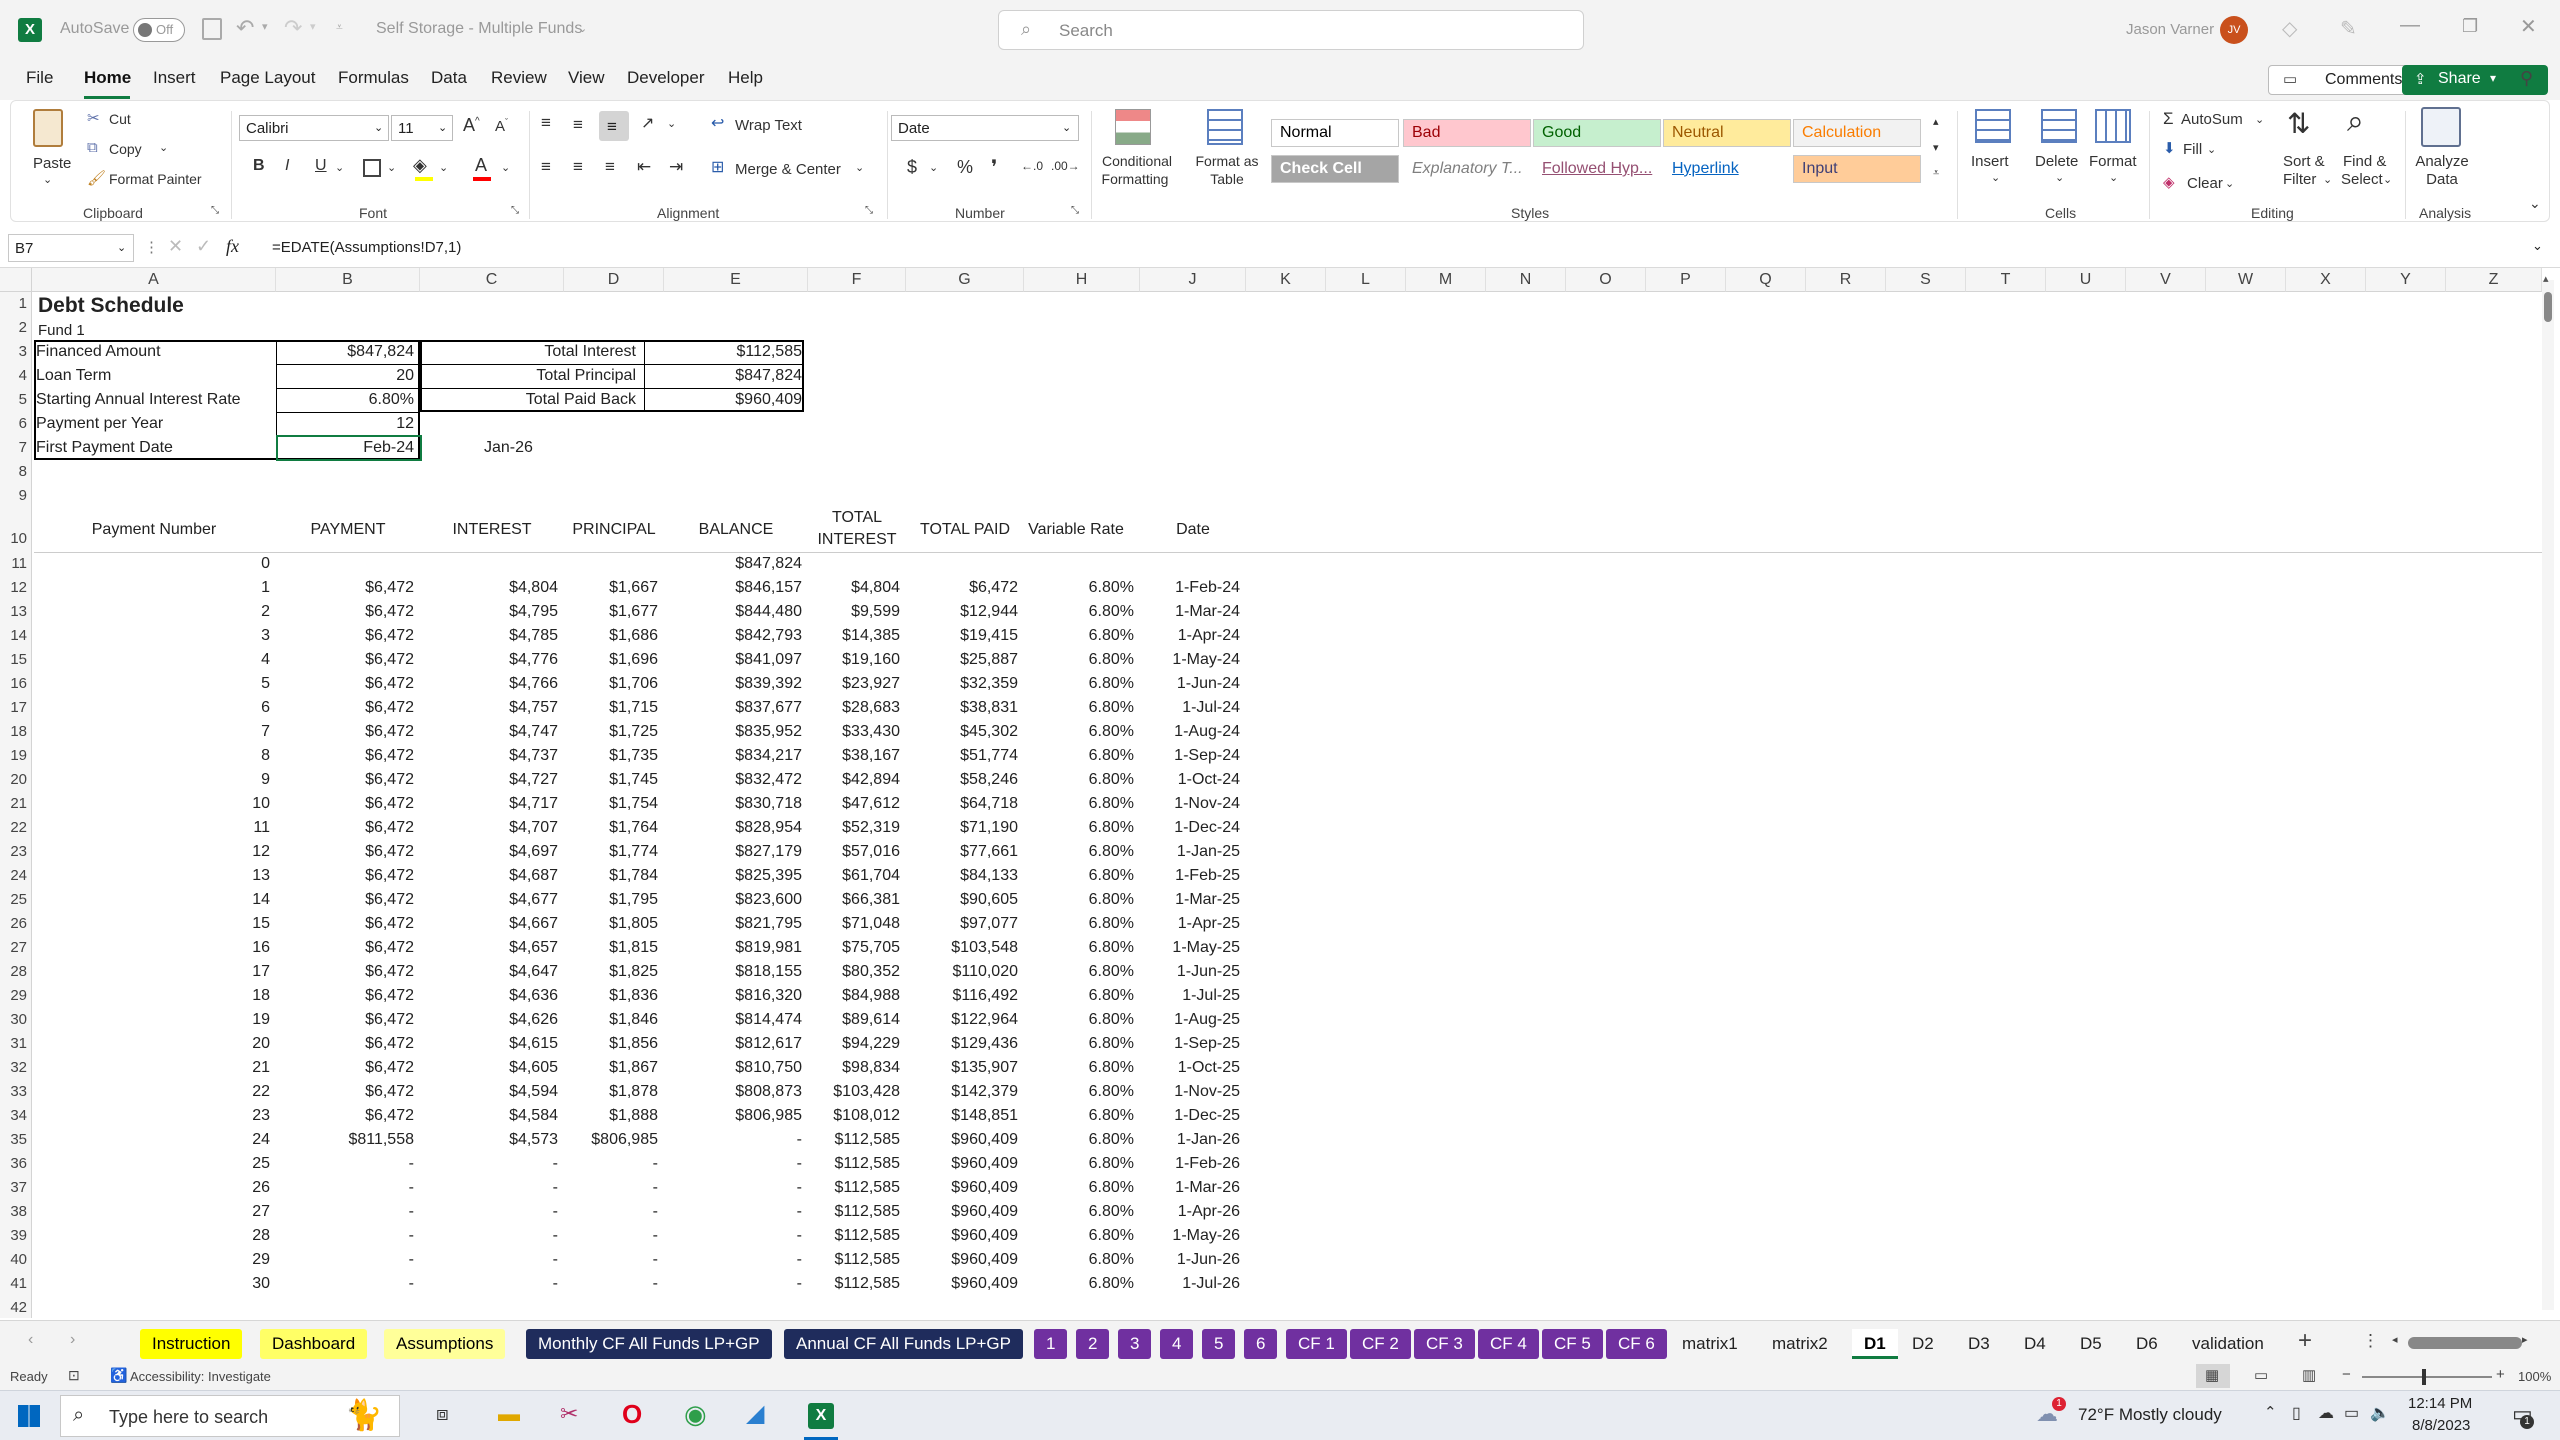 This screenshot has height=1440, width=2560. I want to click on row-header: 32, so click(16, 1068).